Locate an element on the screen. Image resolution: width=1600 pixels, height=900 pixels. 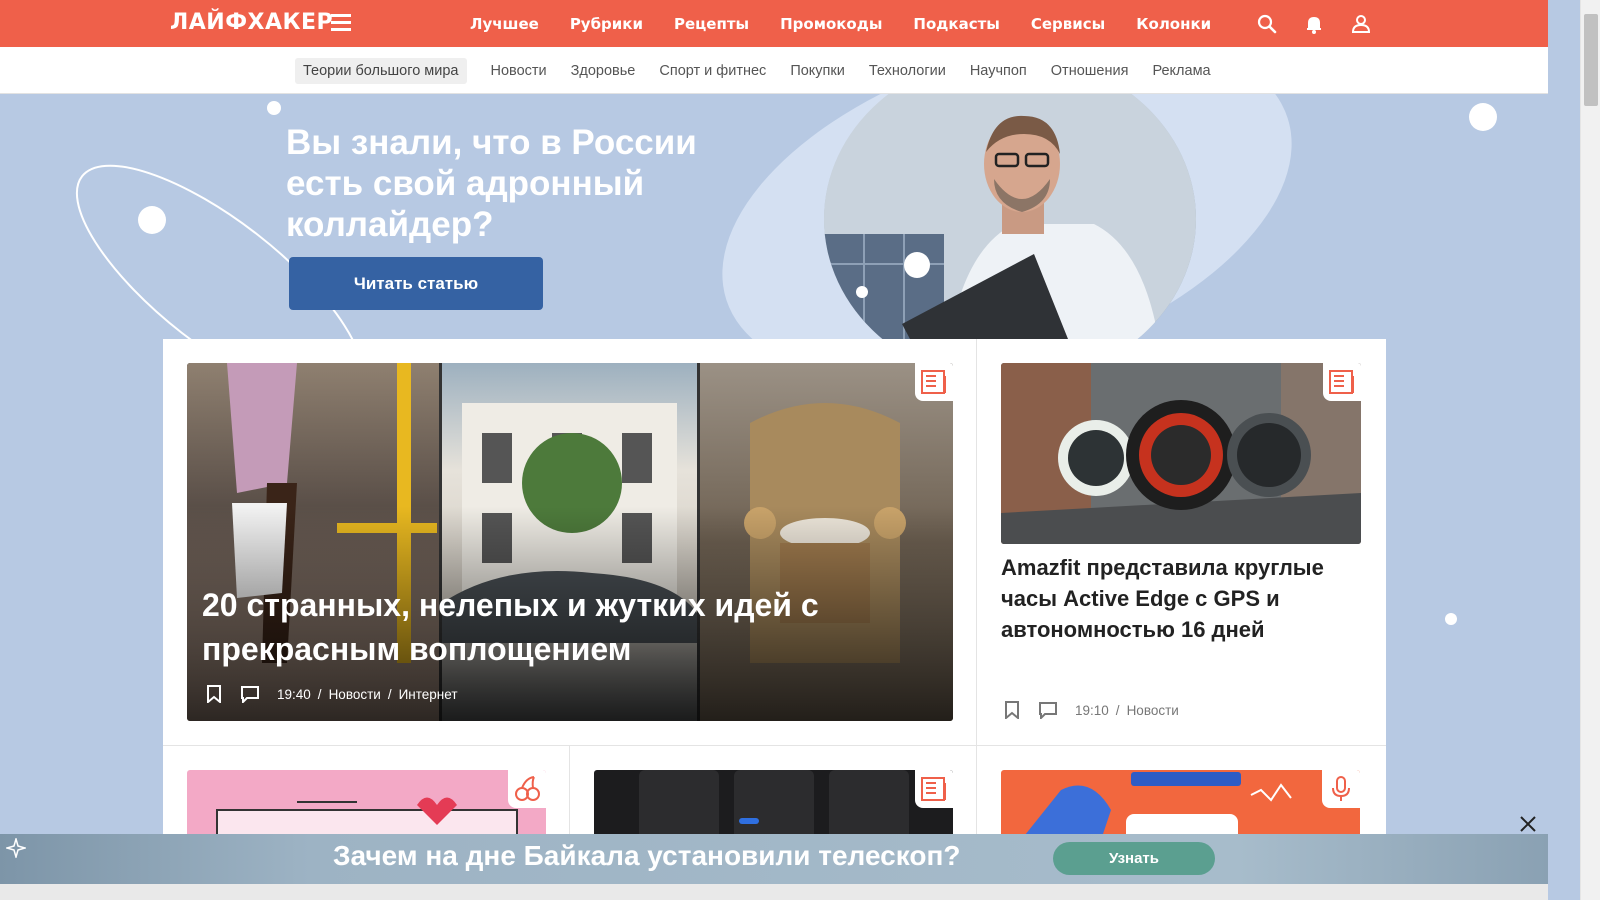
close-icon is located at coordinates (1528, 824).